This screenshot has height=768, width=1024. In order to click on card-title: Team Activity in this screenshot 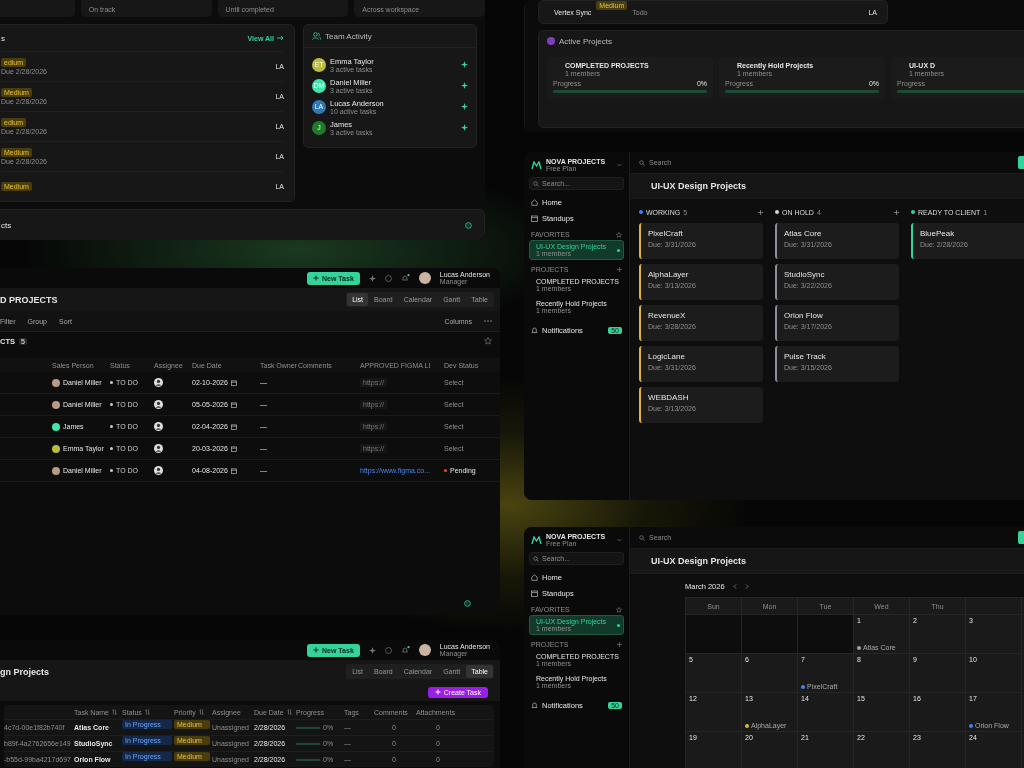, I will do `click(348, 36)`.